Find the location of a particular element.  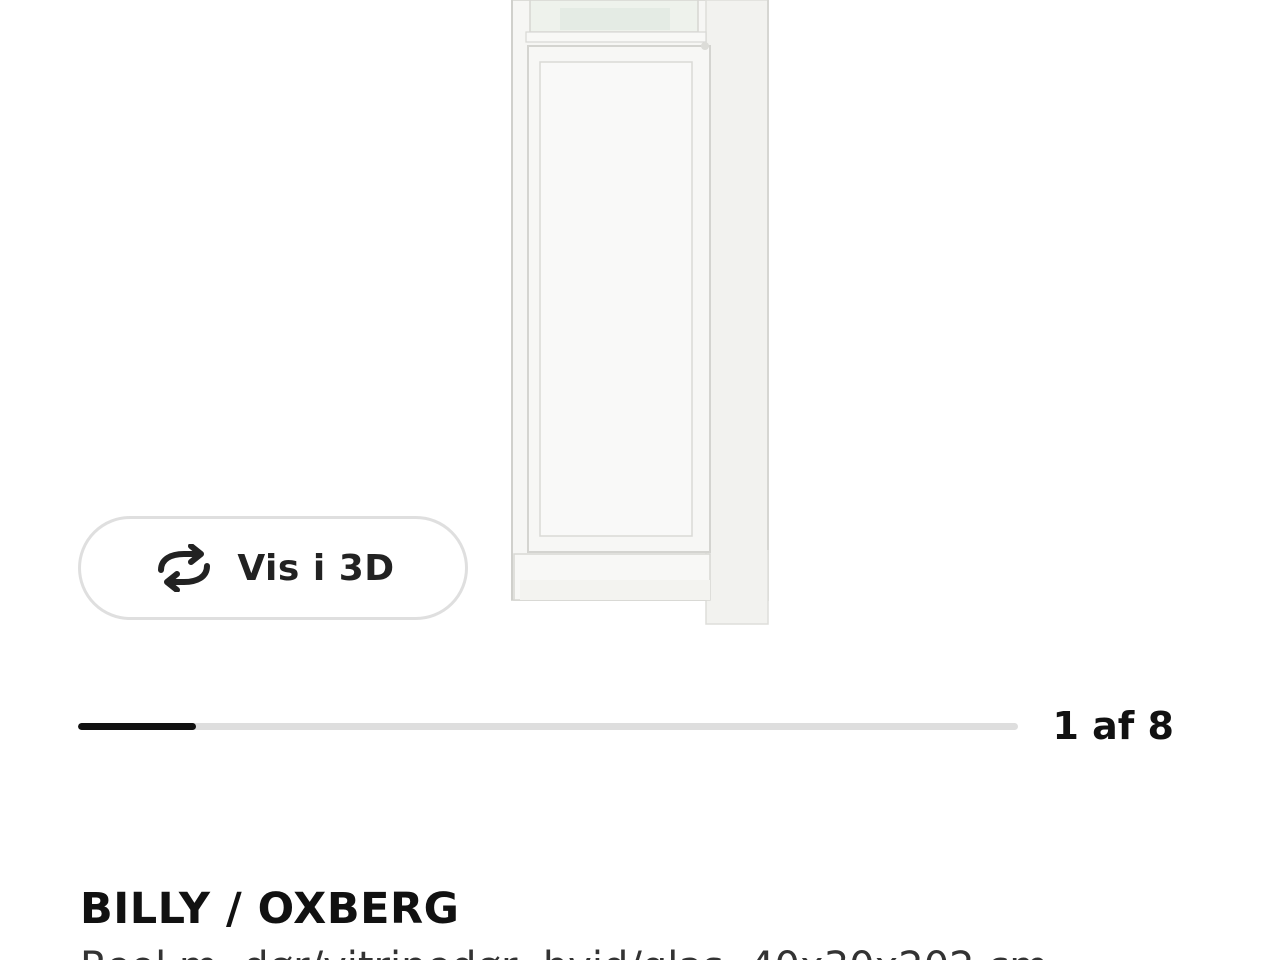

product-title: BILLY / OXBERG is located at coordinates (270, 909).